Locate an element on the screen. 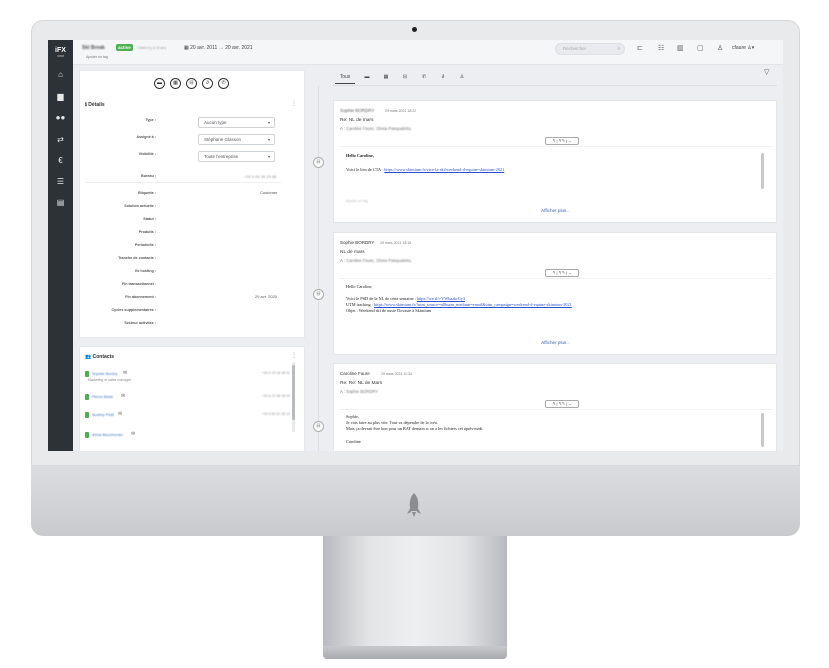  app-logo: iFX CRM is located at coordinates (60, 52).